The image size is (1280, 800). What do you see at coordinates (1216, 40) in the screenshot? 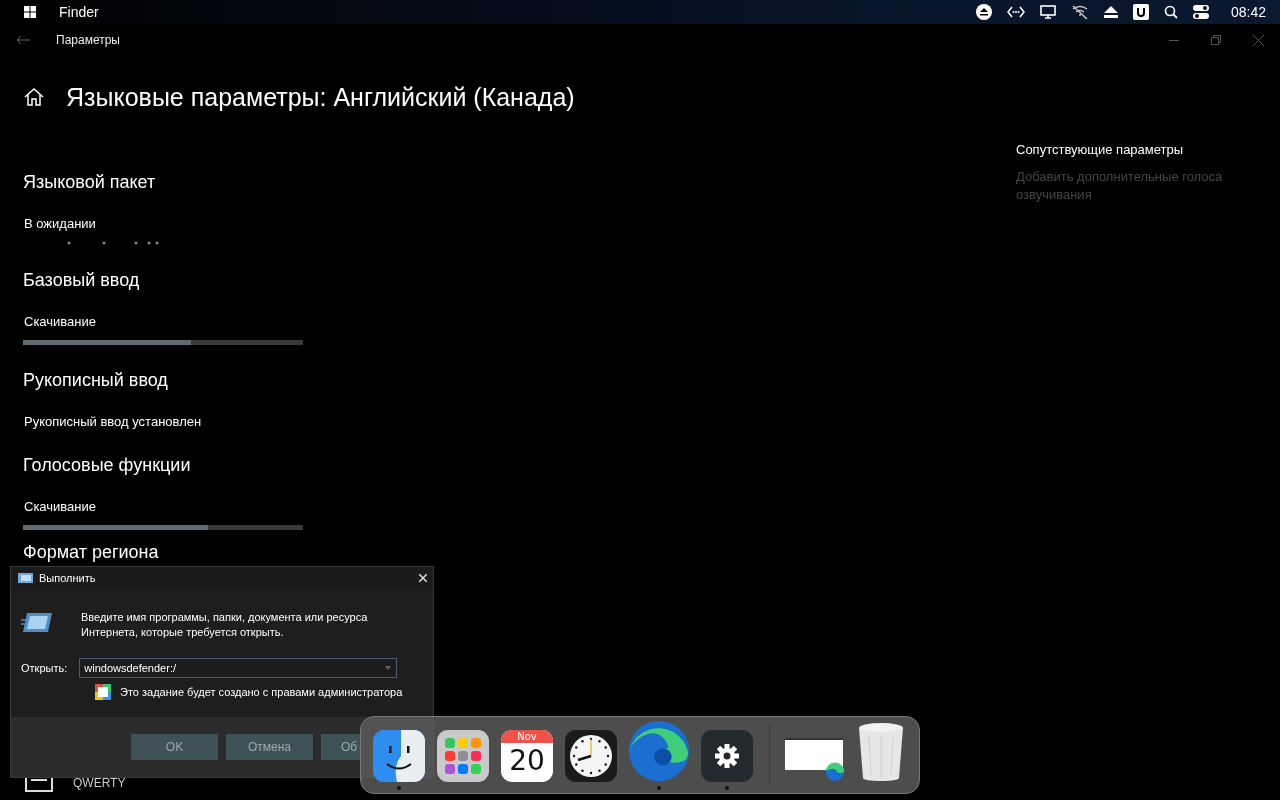
I see `restore-icon` at bounding box center [1216, 40].